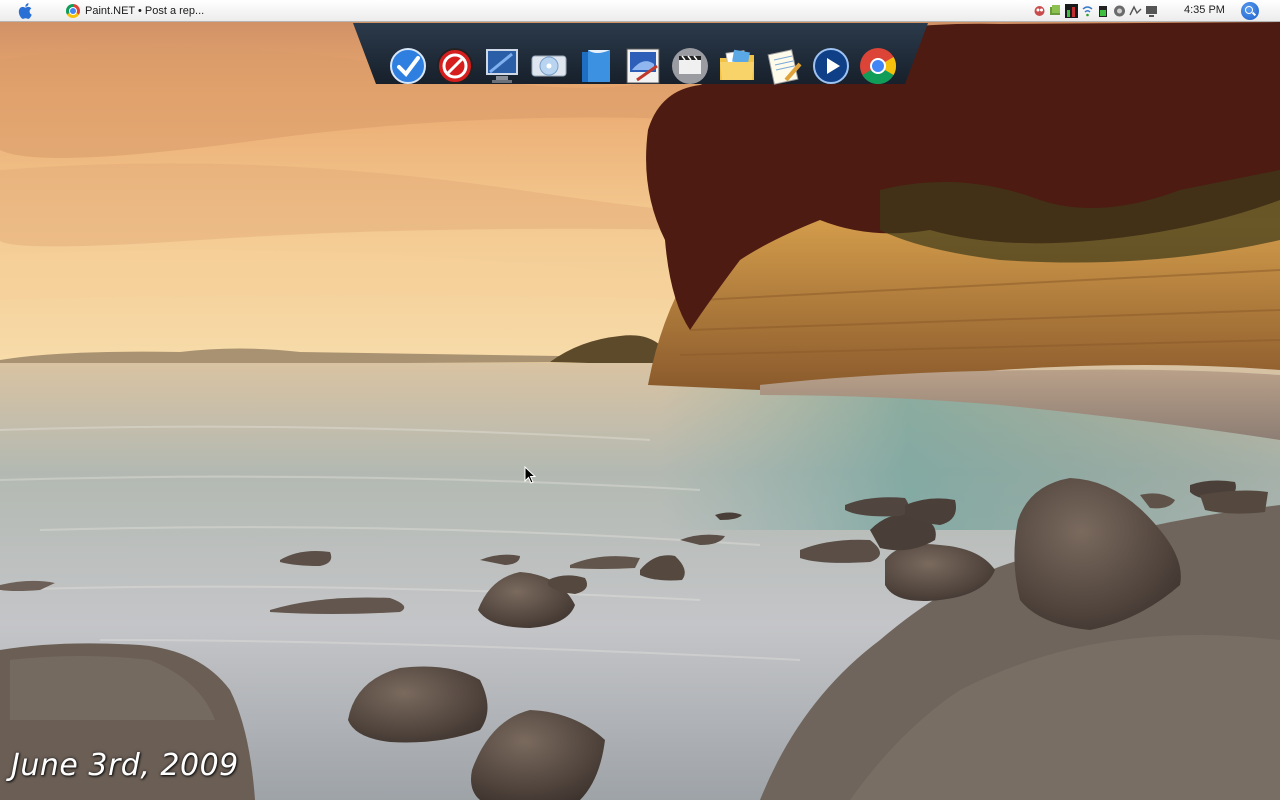  Describe the element at coordinates (26, 11) in the screenshot. I see `apple-icon` at that location.